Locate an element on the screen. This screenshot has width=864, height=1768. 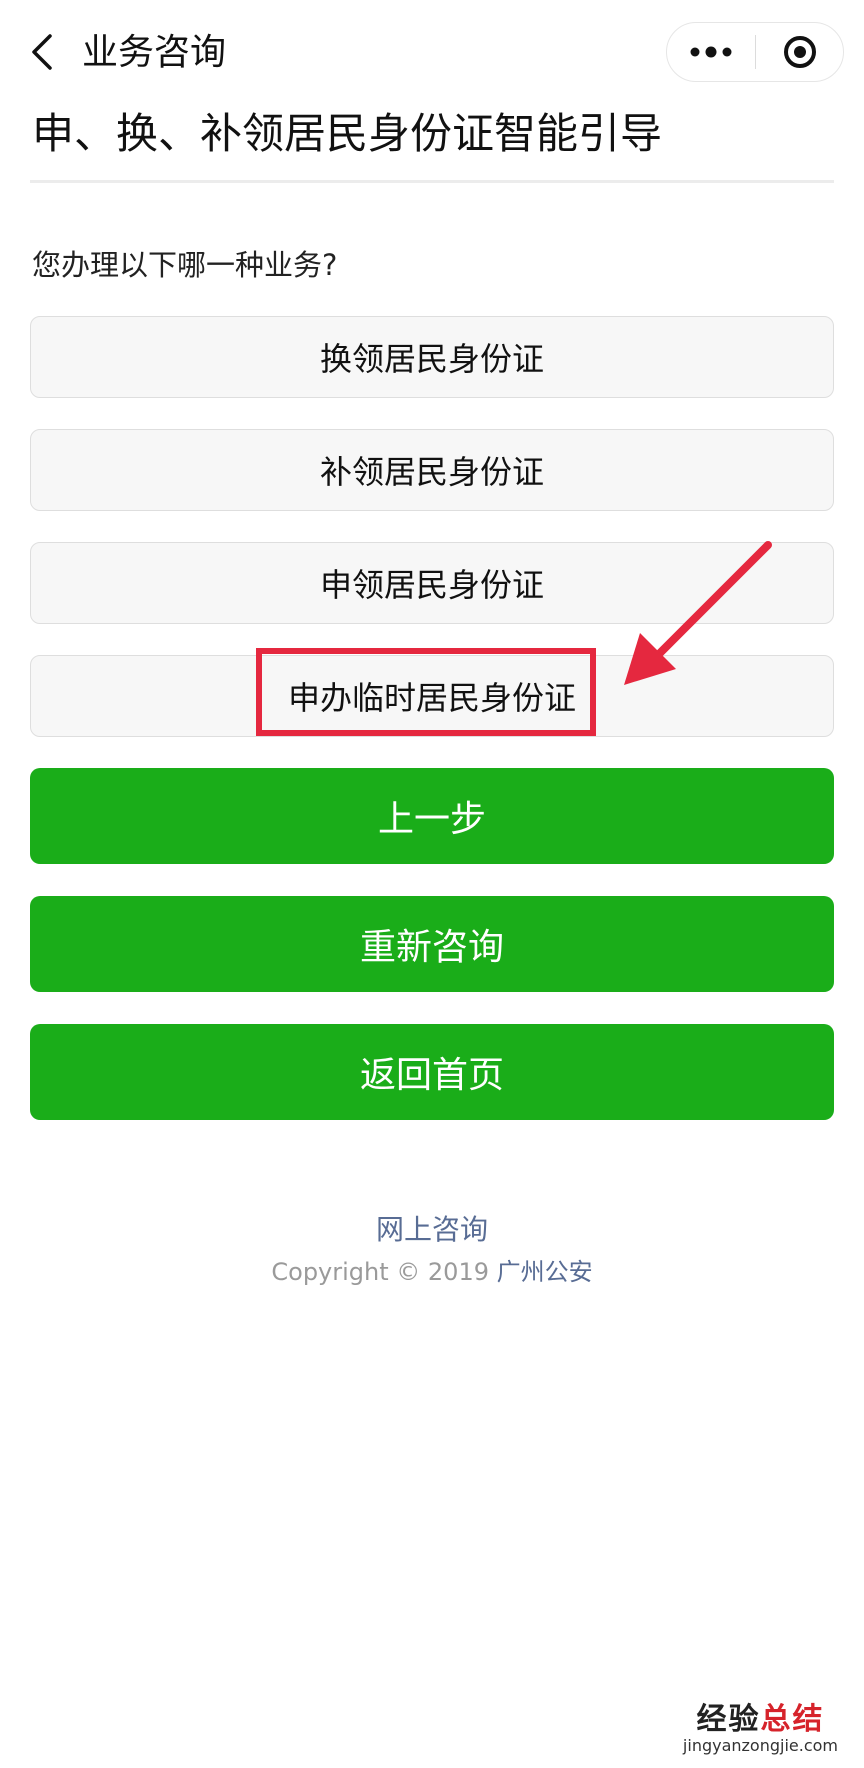
nav-bar: 业务咨询 is located at coordinates (432, 50).